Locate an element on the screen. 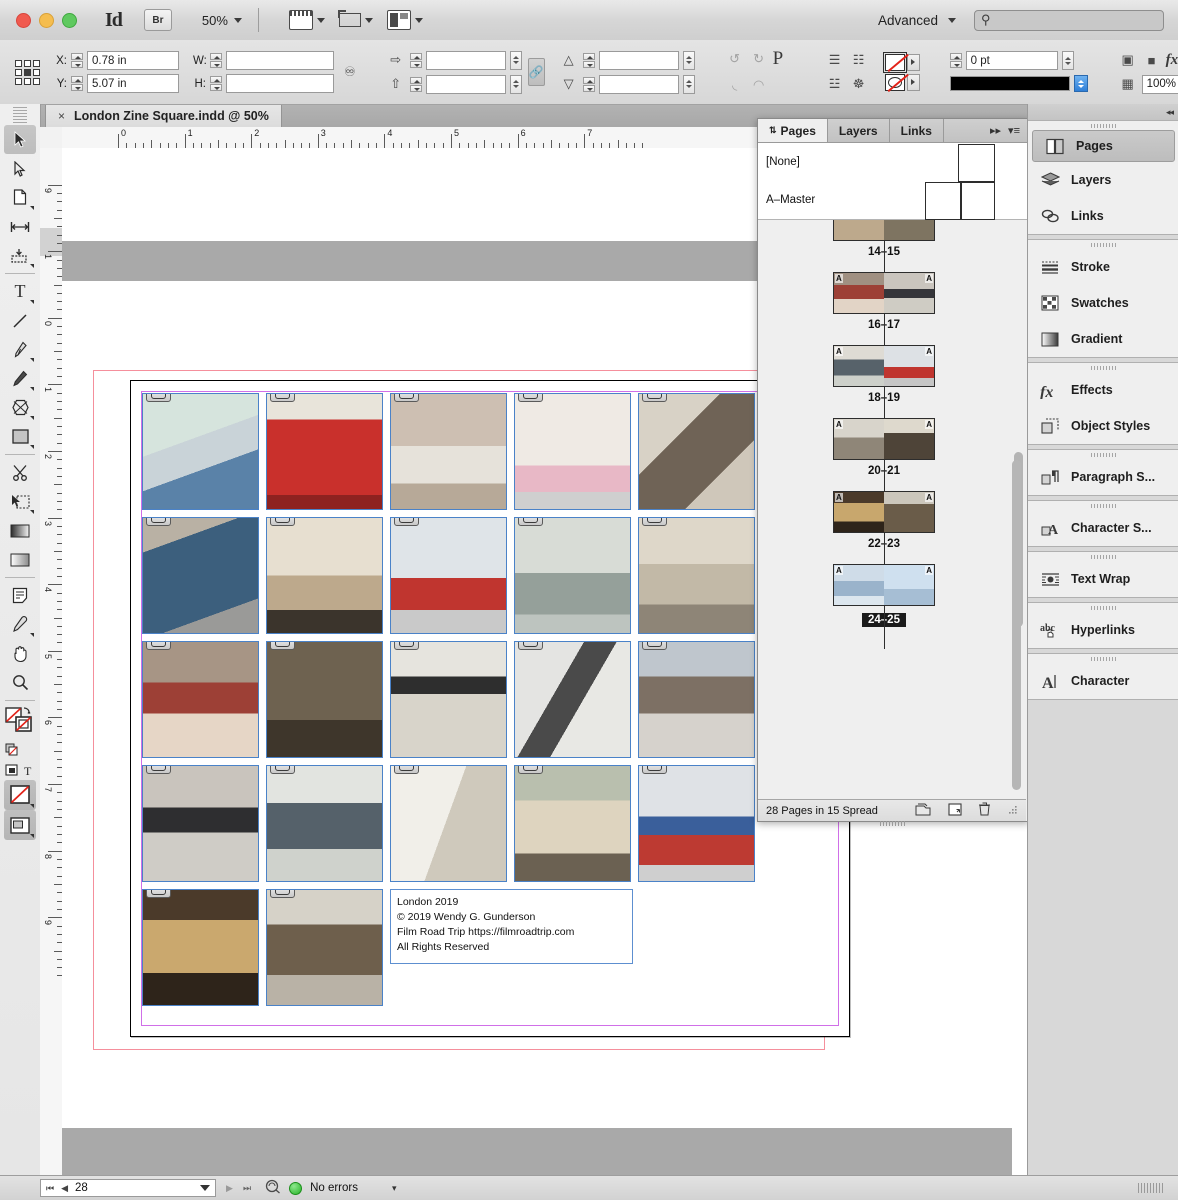  rotate-field is located at coordinates (638, 84).